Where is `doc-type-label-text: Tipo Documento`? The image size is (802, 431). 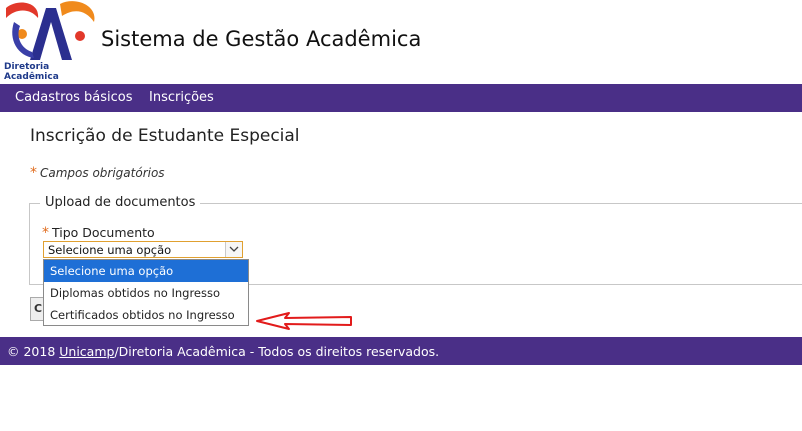
doc-type-label-text: Tipo Documento is located at coordinates (103, 232).